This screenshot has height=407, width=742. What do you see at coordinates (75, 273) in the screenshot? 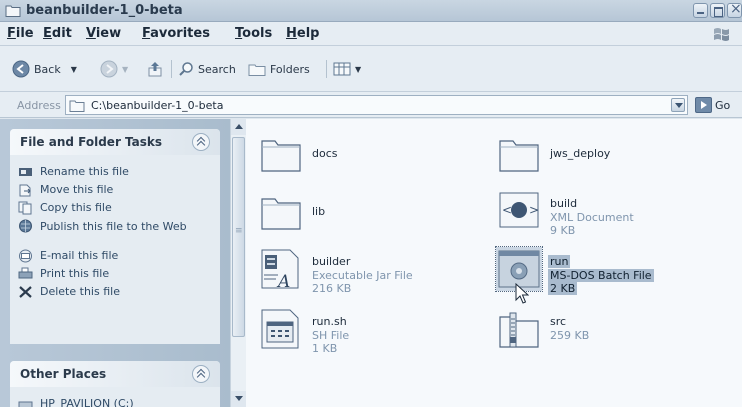
I see `task-label: Print this file` at bounding box center [75, 273].